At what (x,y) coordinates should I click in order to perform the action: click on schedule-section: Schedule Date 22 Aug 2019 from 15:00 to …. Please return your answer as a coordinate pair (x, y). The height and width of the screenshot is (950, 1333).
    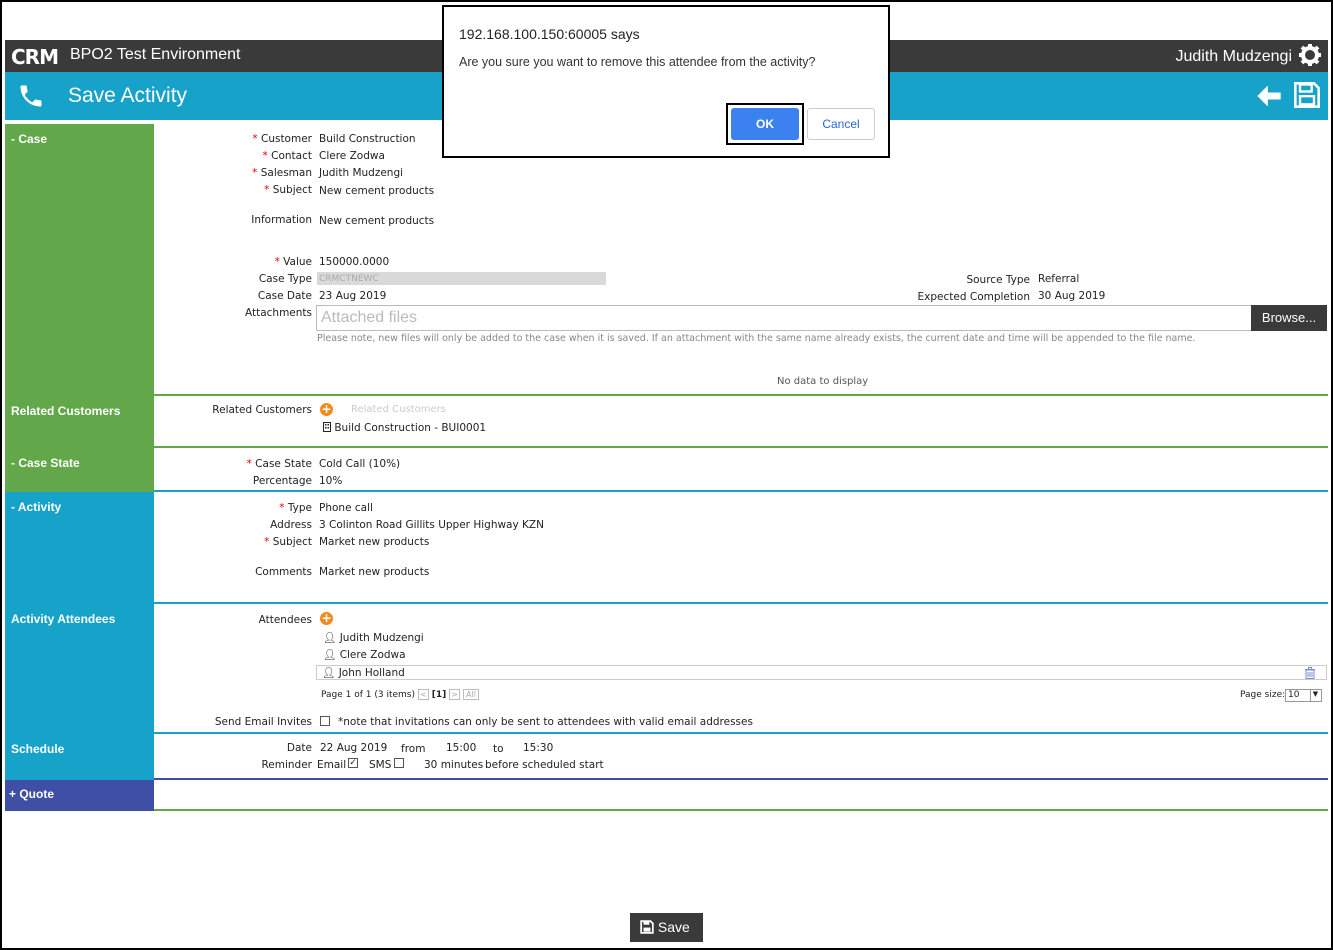
    Looking at the image, I should click on (666, 757).